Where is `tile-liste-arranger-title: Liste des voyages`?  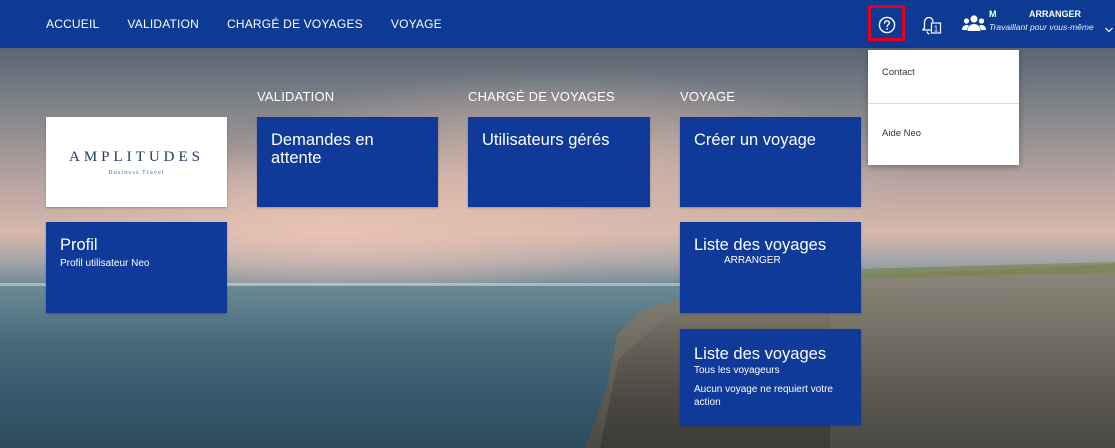
tile-liste-arranger-title: Liste des voyages is located at coordinates (760, 245).